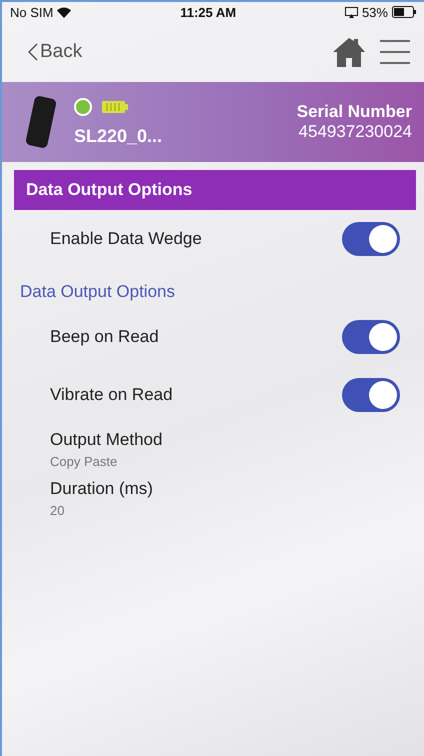 The width and height of the screenshot is (424, 756). Describe the element at coordinates (354, 112) in the screenshot. I see `serial-number-label: Serial Number` at that location.